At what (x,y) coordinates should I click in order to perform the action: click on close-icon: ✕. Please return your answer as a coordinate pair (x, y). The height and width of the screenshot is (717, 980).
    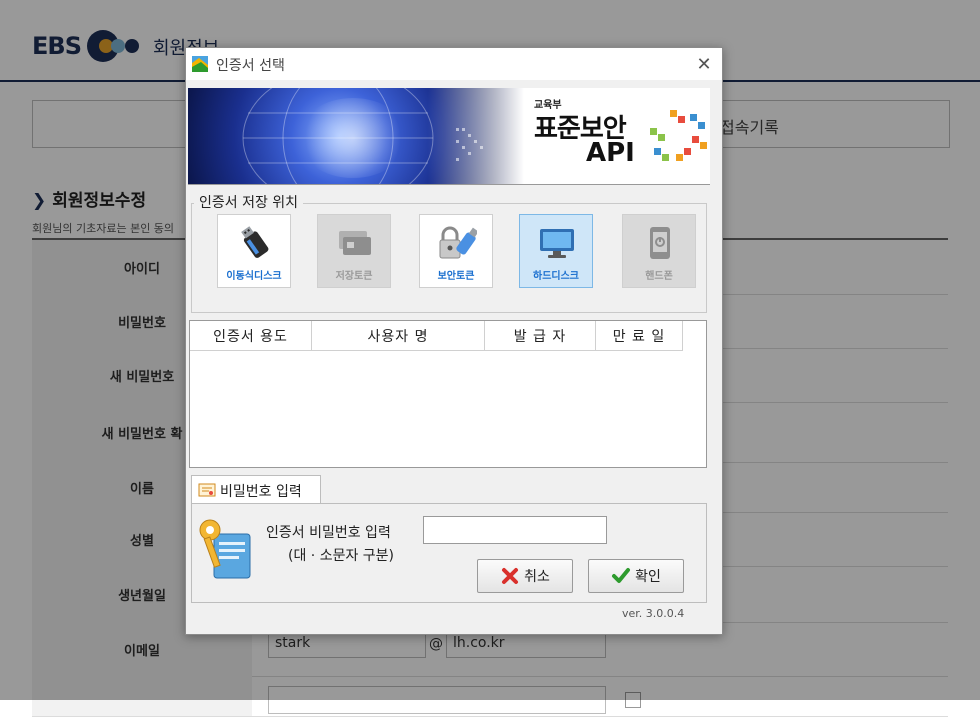
    Looking at the image, I should click on (704, 64).